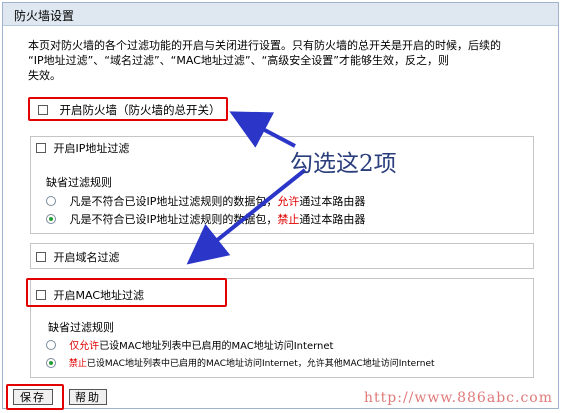 Image resolution: width=563 pixels, height=413 pixels. Describe the element at coordinates (262, 129) in the screenshot. I see `arrow-to-master-switch` at that location.